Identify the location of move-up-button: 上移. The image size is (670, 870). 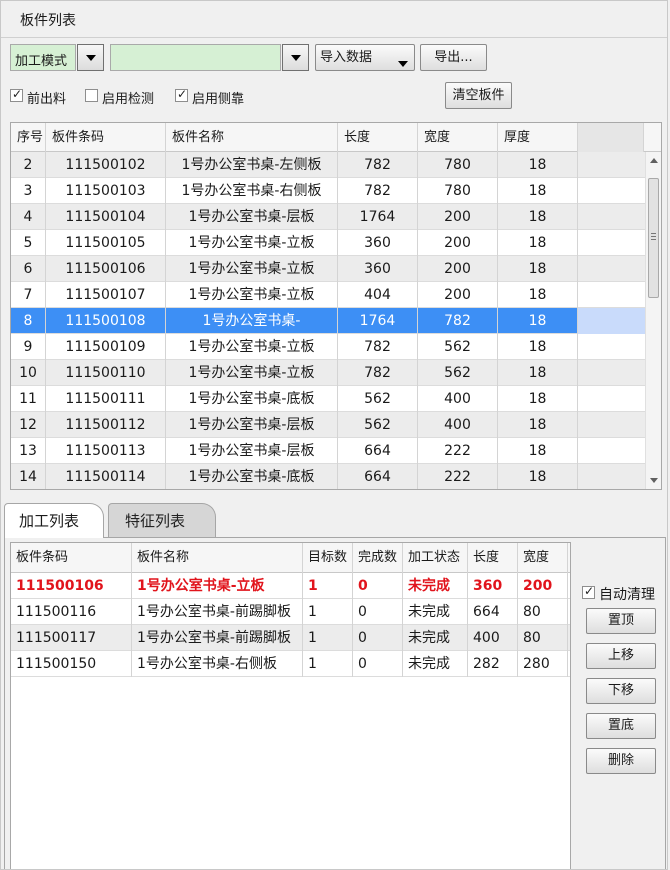
(621, 656).